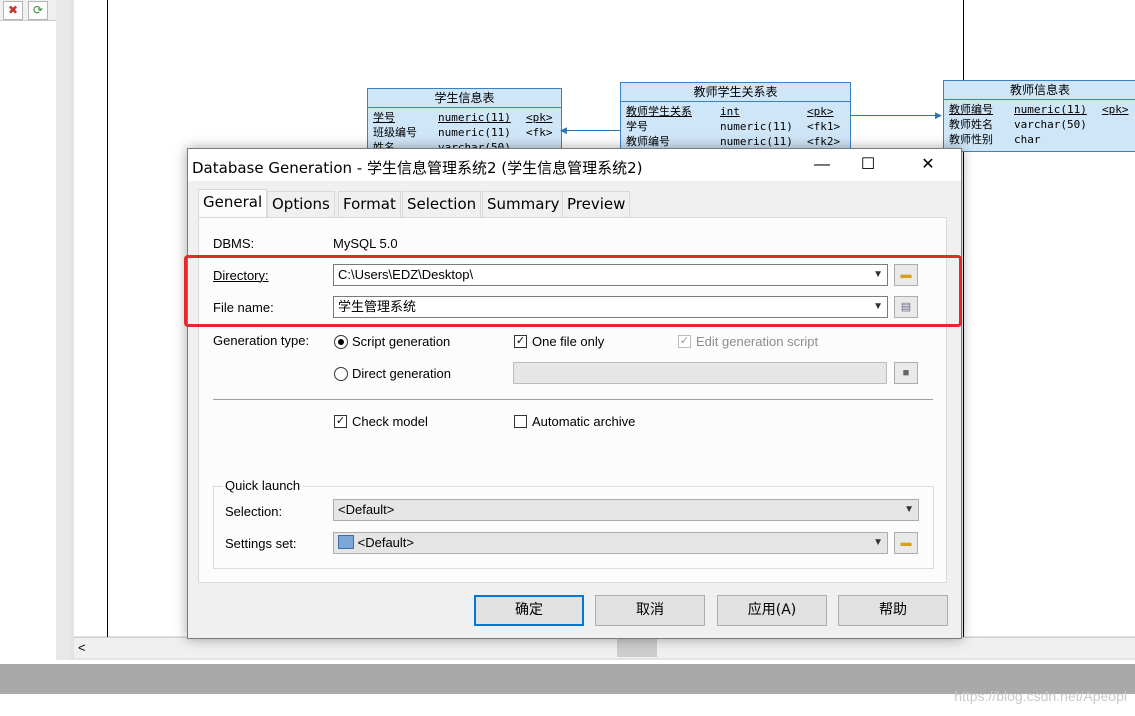  Describe the element at coordinates (610, 543) in the screenshot. I see `settings-set-combo: <Default> ▼` at that location.